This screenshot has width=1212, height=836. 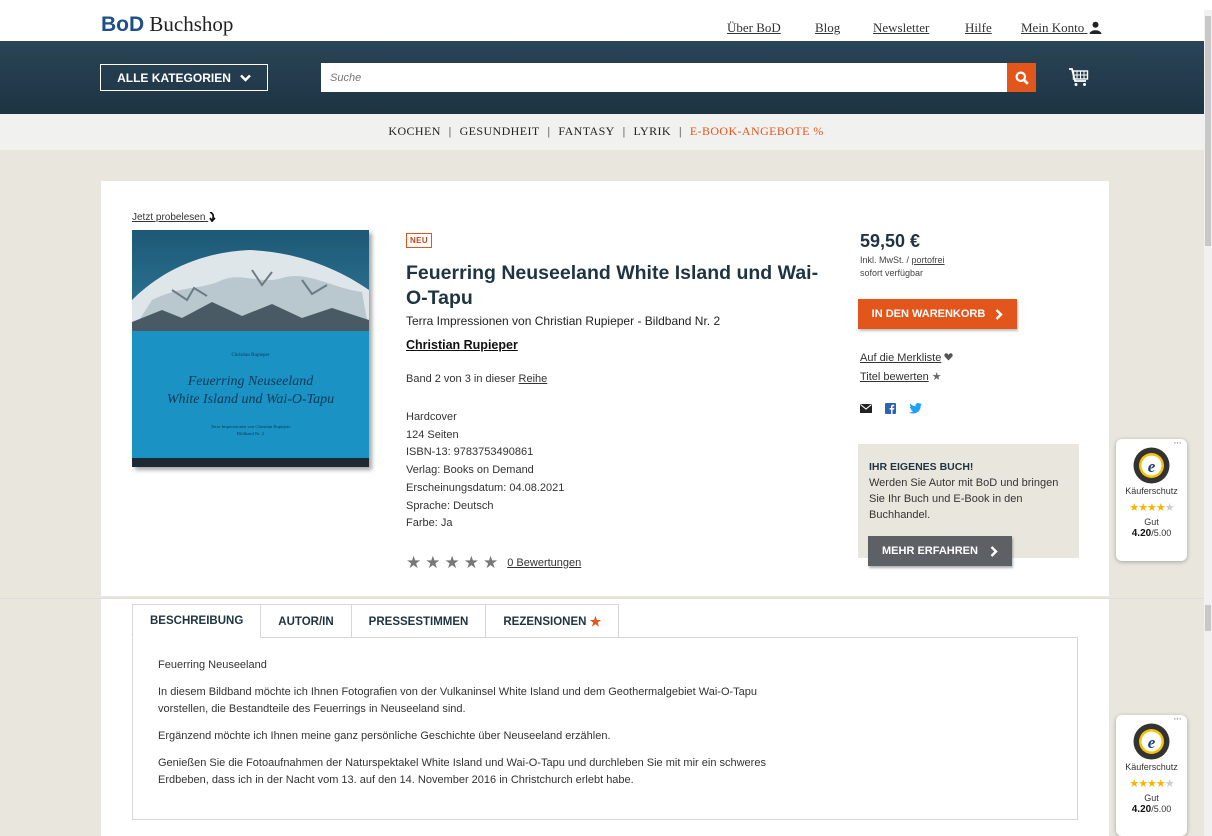 I want to click on svg-text: e, so click(x=1152, y=466).